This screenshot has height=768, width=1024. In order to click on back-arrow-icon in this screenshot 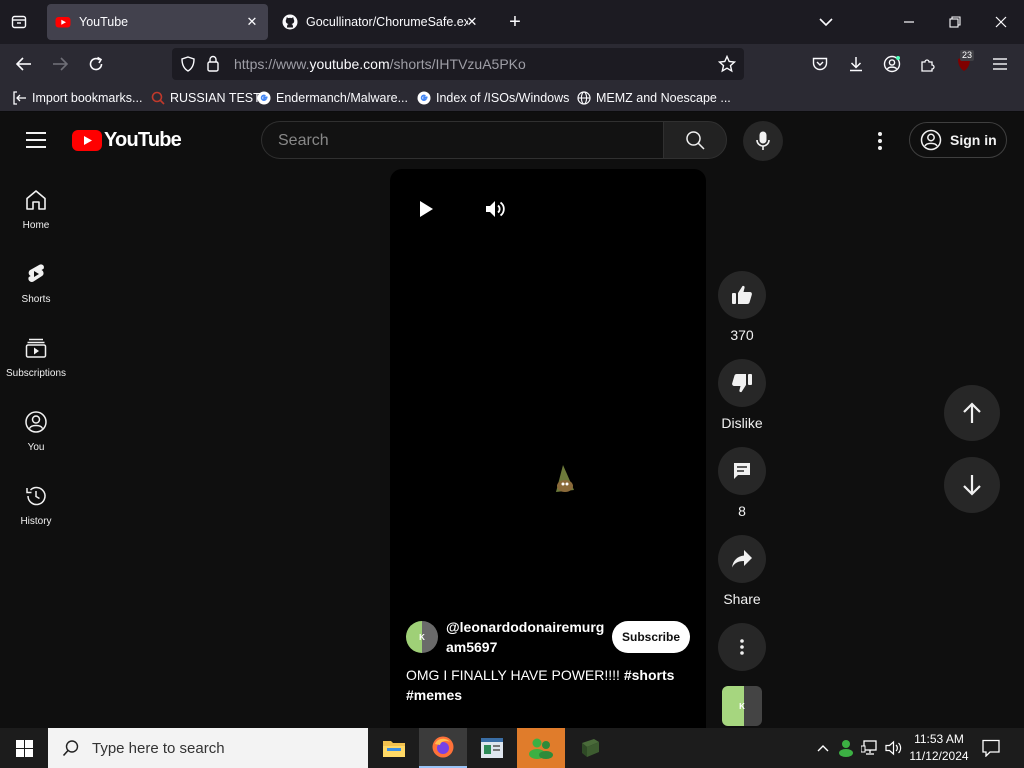, I will do `click(24, 64)`.